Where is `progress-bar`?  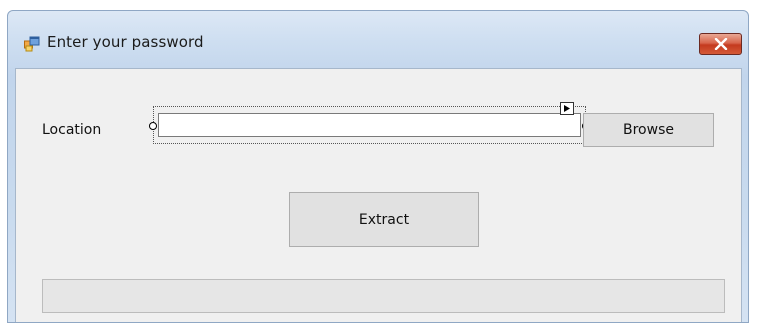
progress-bar is located at coordinates (383, 296).